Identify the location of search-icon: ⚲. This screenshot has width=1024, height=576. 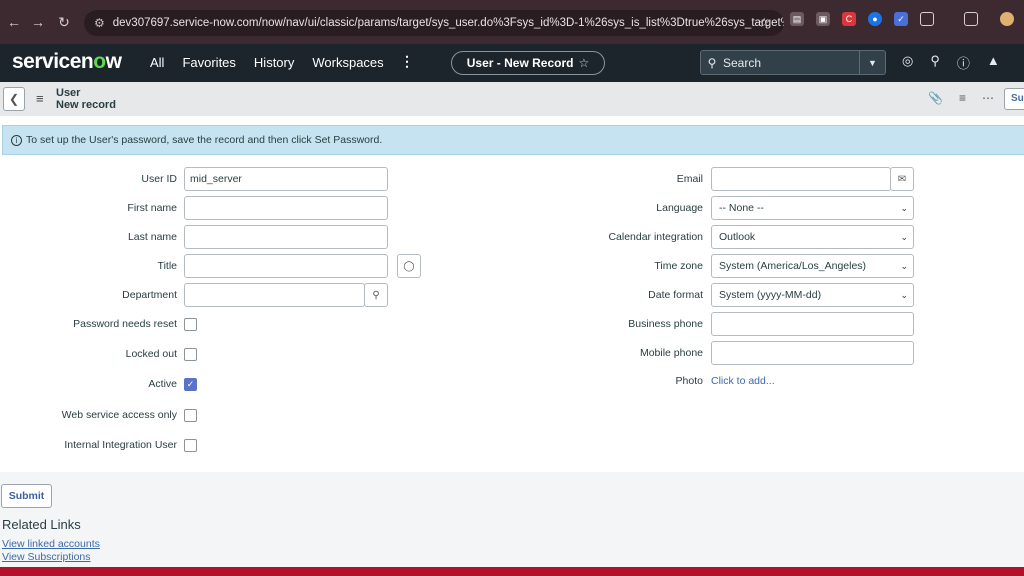
(712, 62).